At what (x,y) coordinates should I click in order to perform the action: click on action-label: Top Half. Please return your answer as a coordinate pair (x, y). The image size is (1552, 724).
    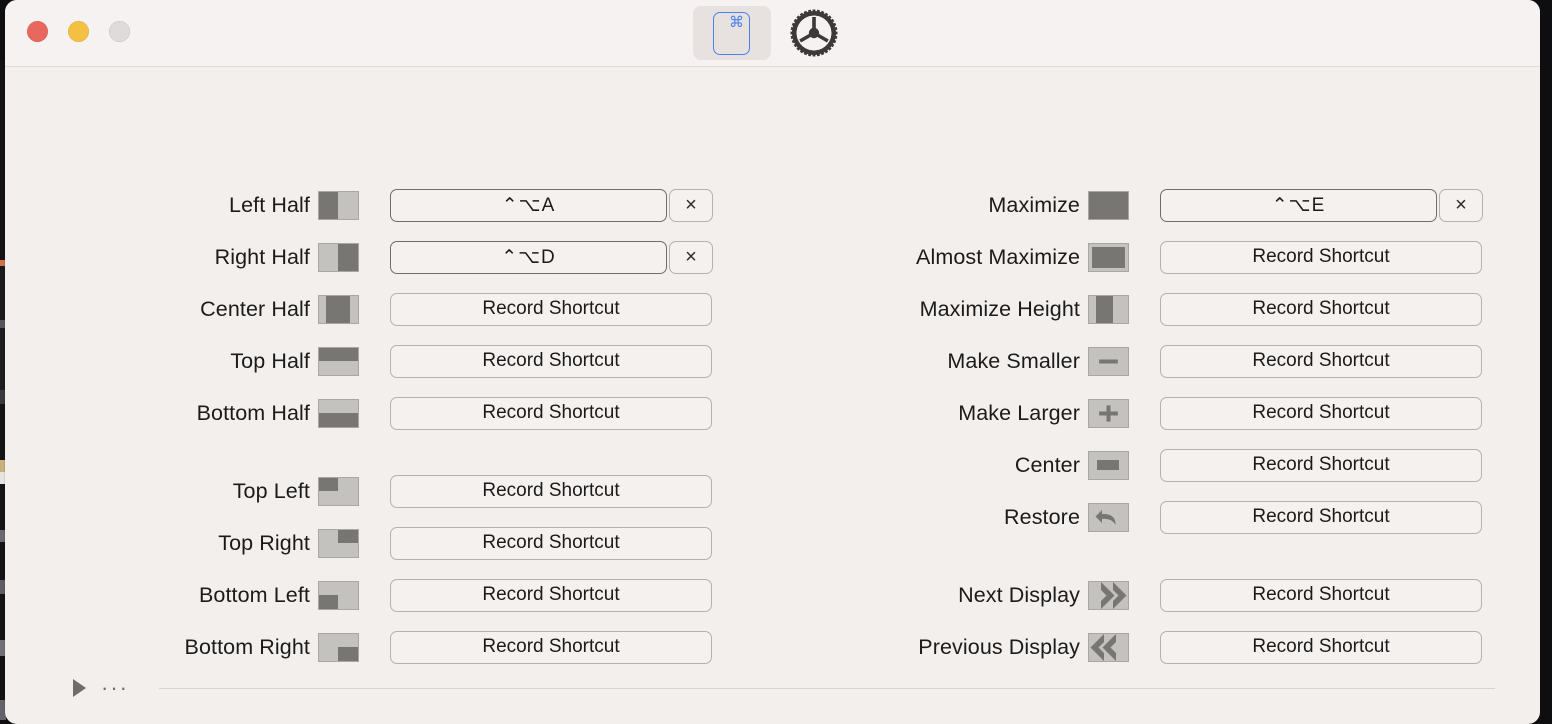
    Looking at the image, I should click on (270, 360).